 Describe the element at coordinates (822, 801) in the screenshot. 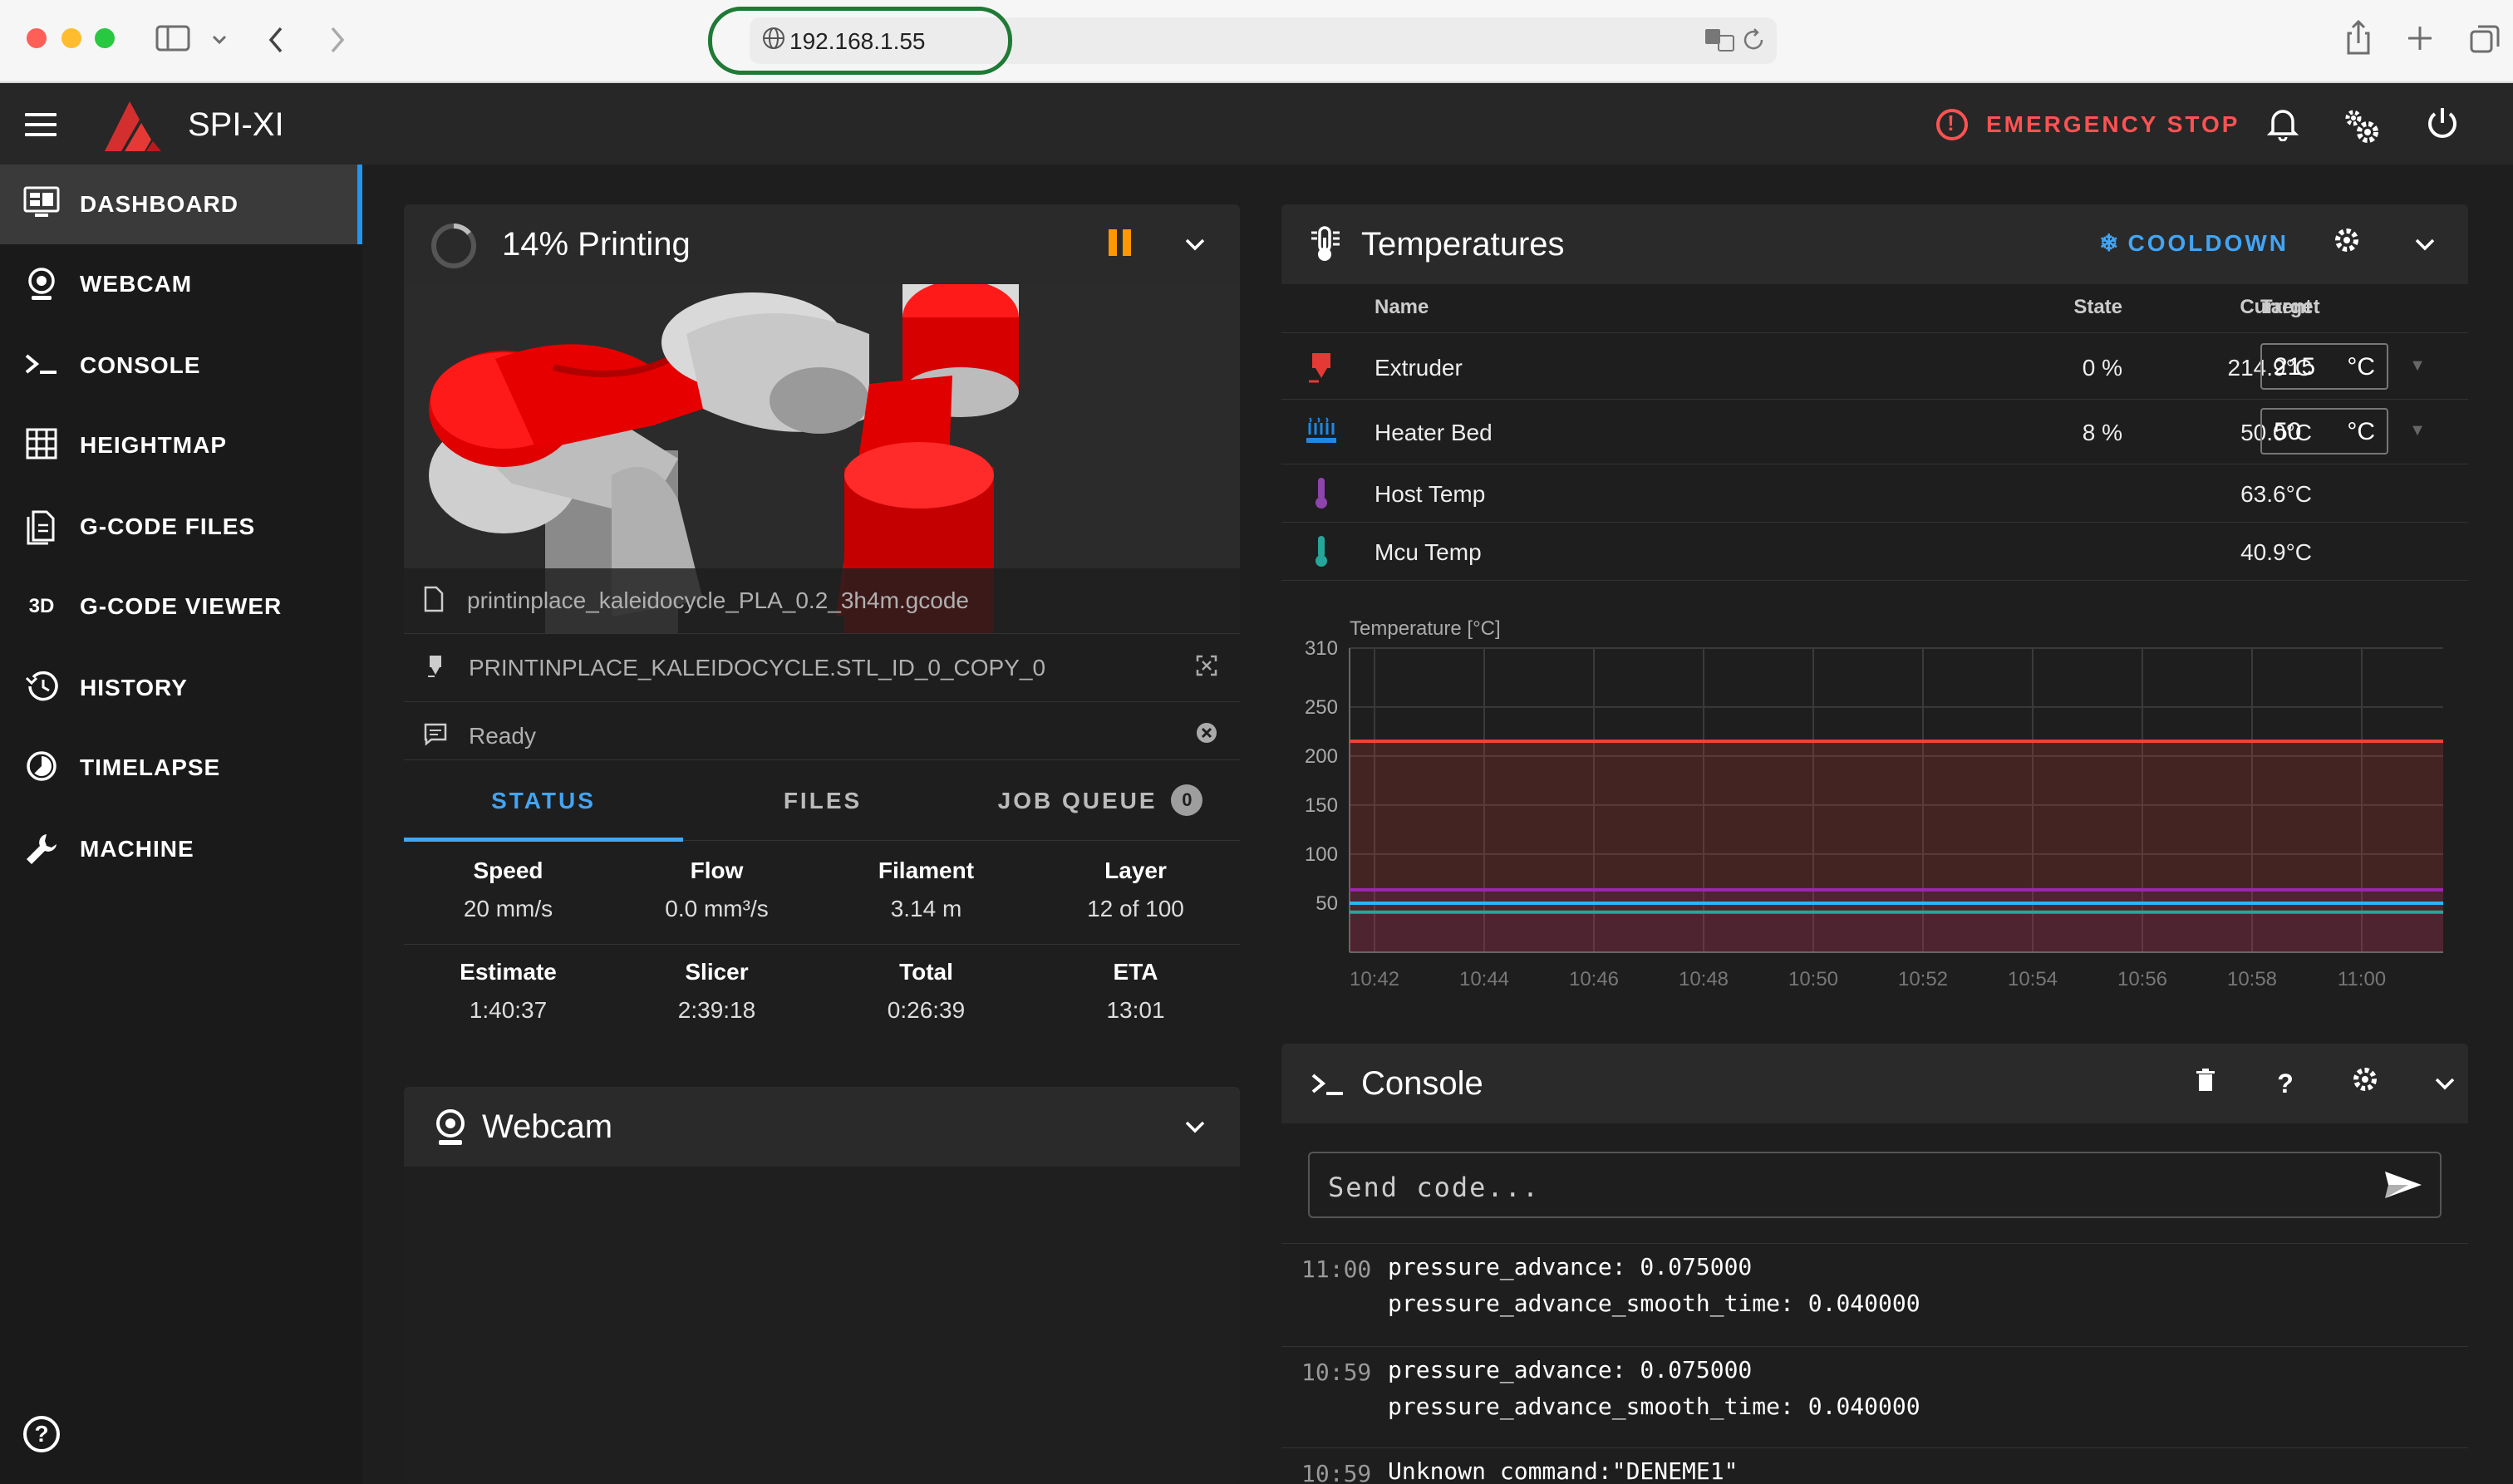

I see `tab-files: FILES` at that location.